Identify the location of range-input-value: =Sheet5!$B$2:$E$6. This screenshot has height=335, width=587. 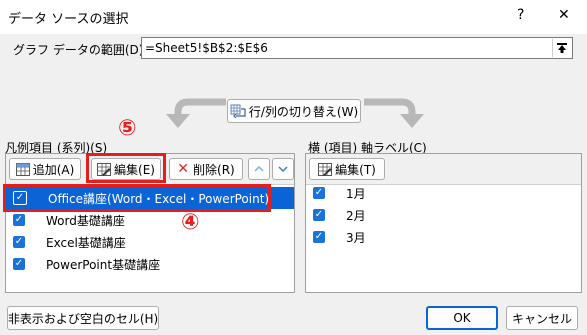
(206, 48).